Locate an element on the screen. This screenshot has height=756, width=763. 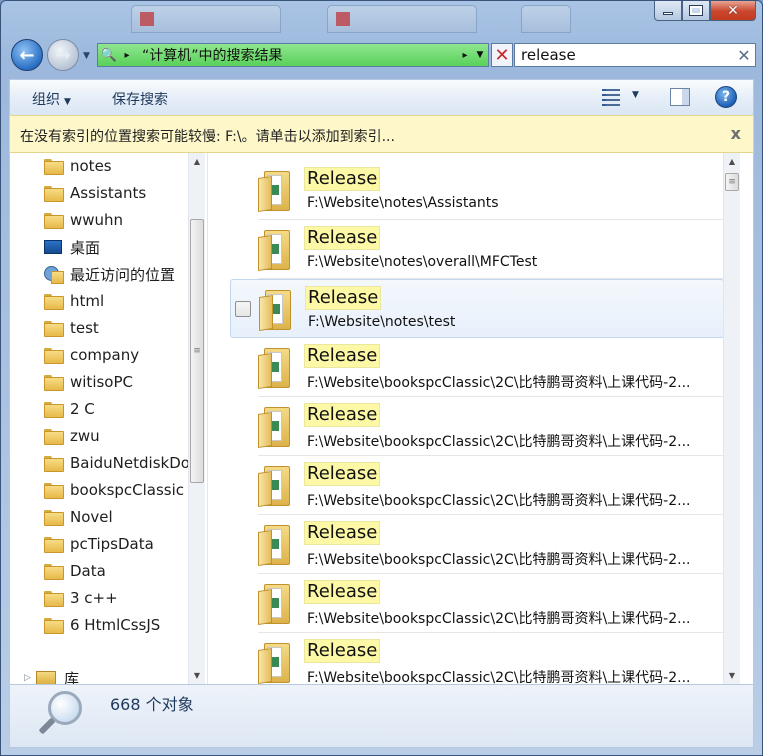
result-path: F:\Website\notes\Assistants is located at coordinates (403, 203).